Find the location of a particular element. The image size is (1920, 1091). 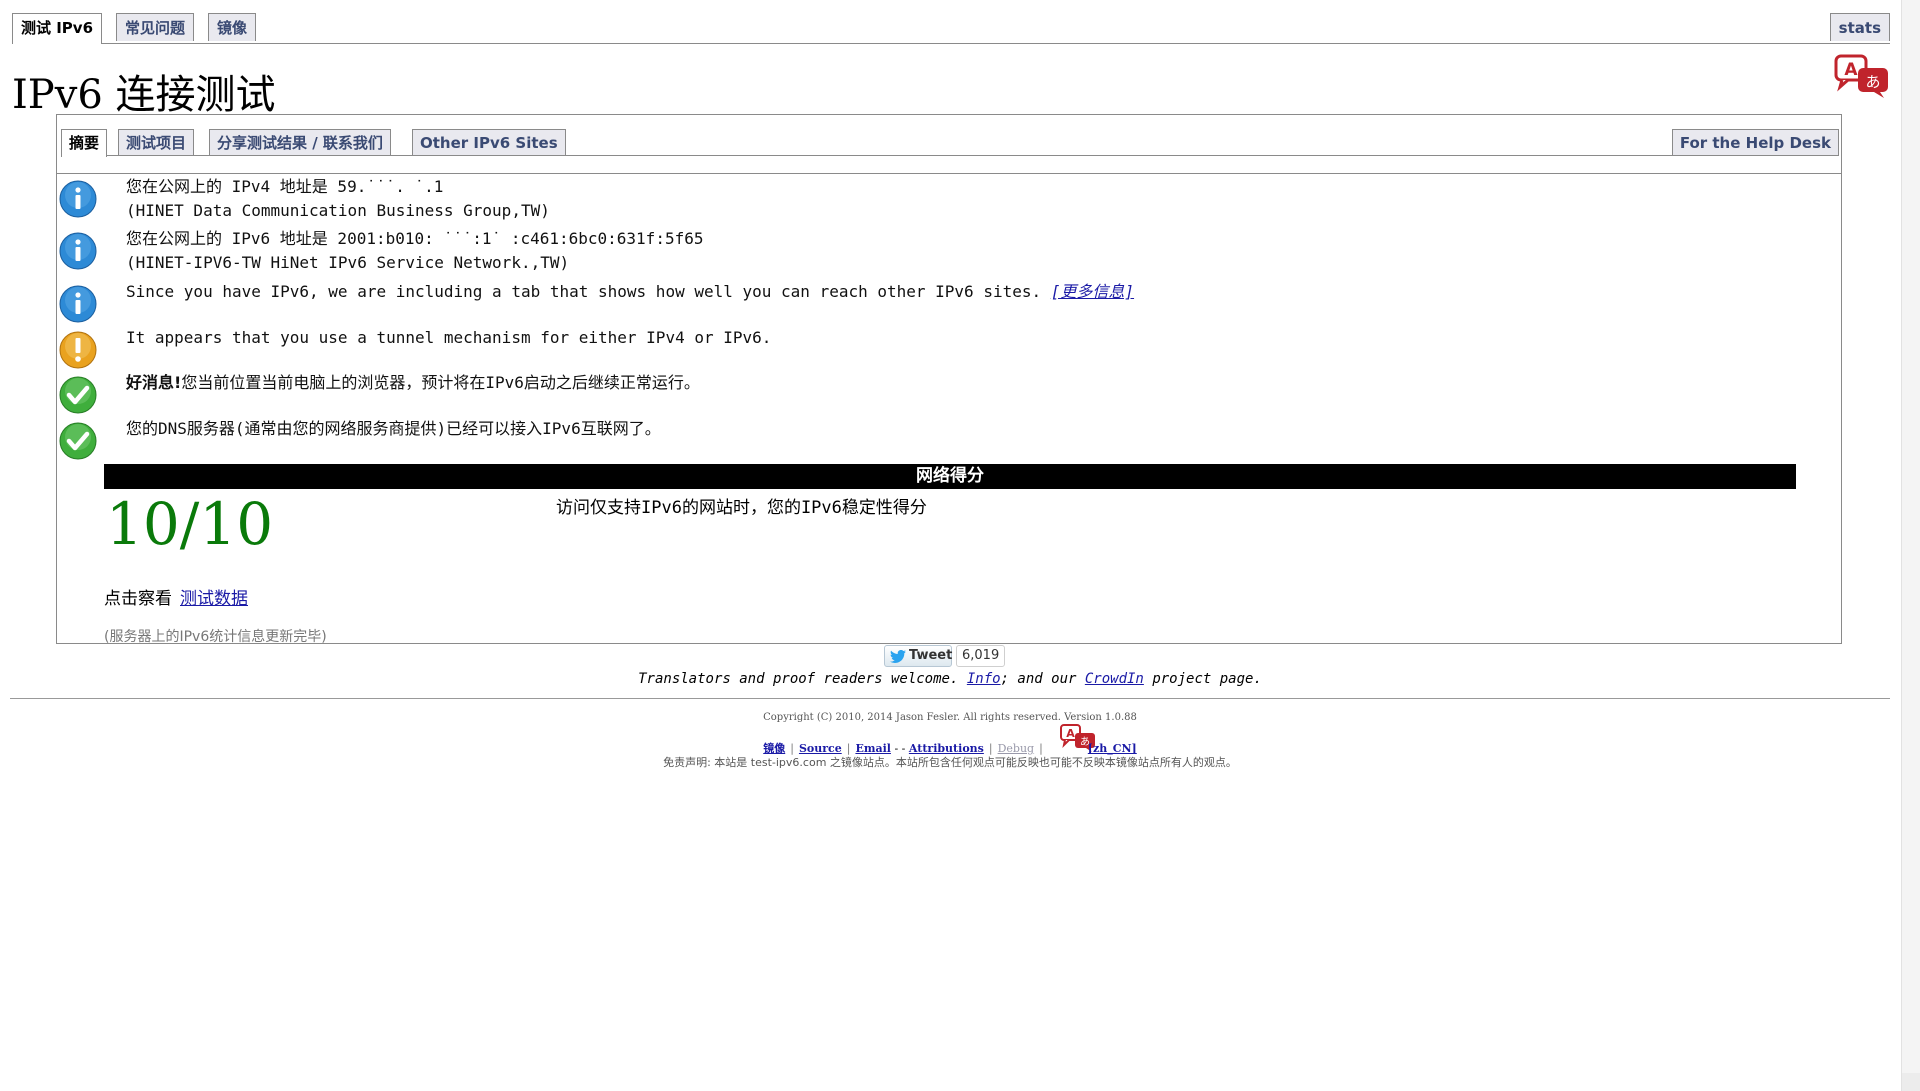

tweet-count: 6,019 is located at coordinates (981, 656).